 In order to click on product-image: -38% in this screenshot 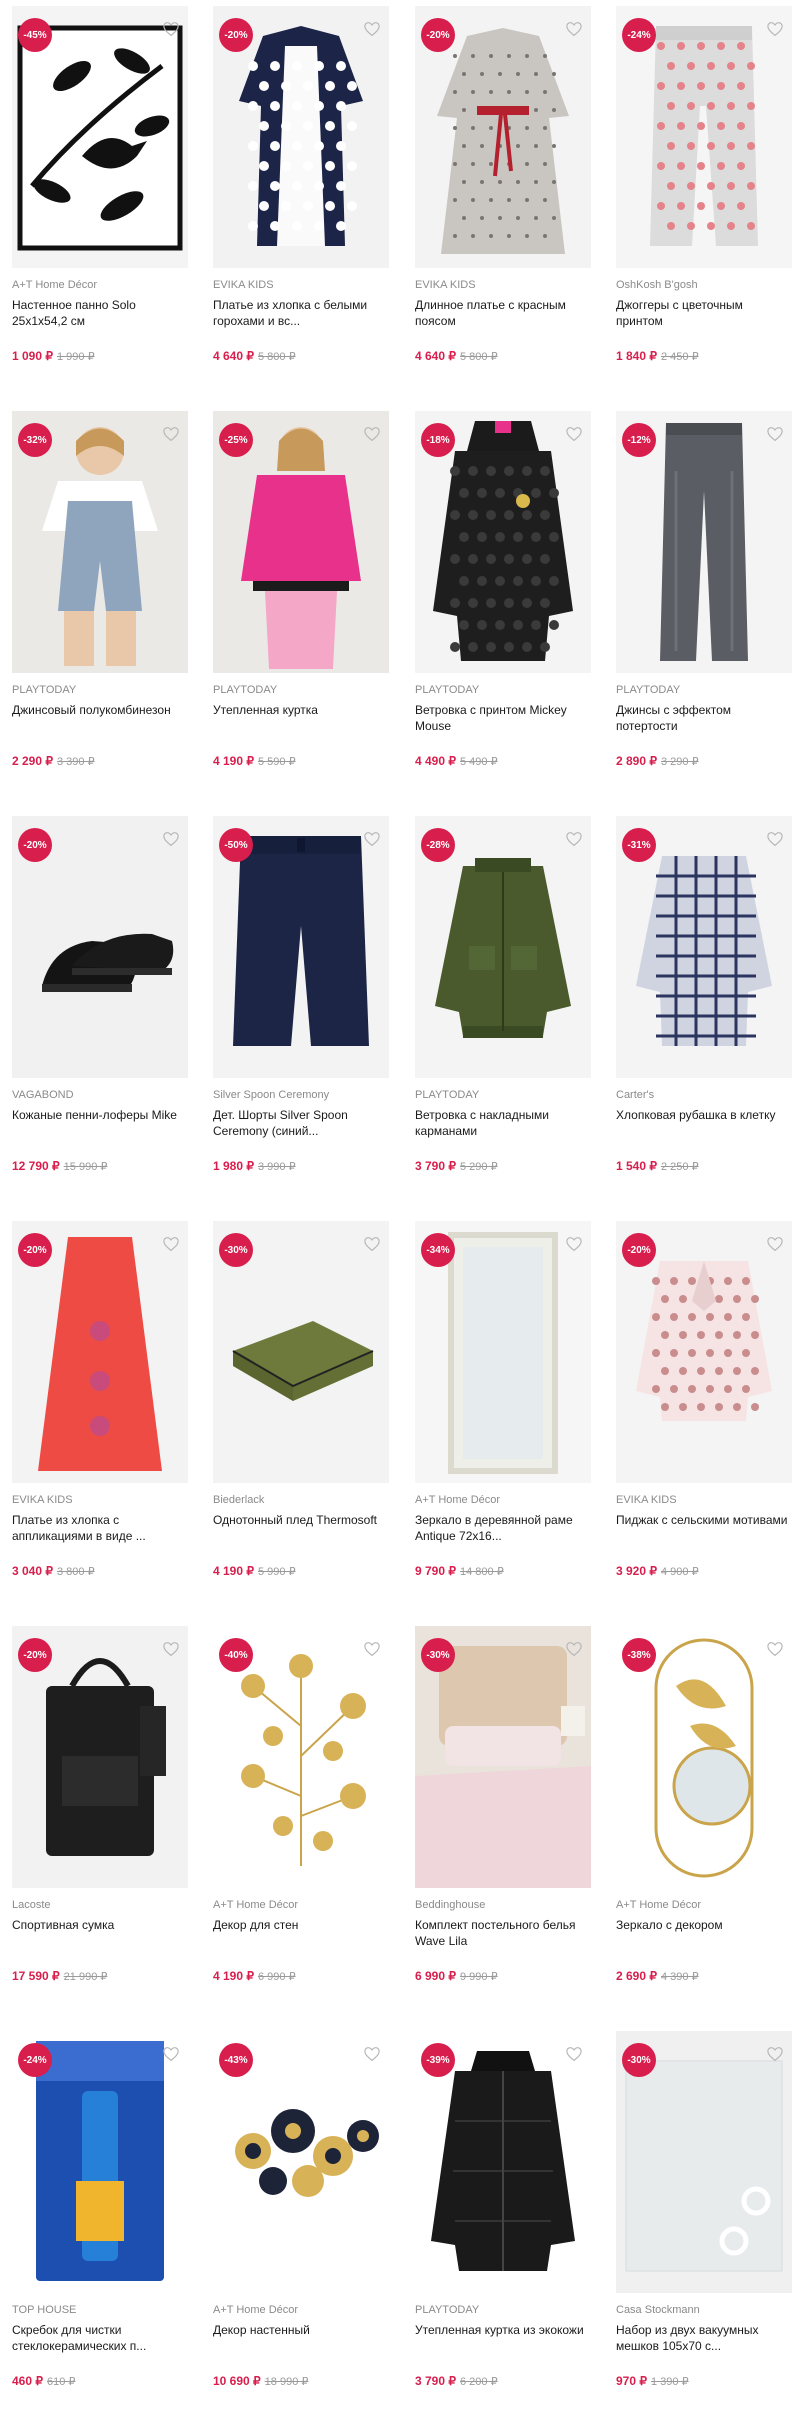, I will do `click(704, 1757)`.